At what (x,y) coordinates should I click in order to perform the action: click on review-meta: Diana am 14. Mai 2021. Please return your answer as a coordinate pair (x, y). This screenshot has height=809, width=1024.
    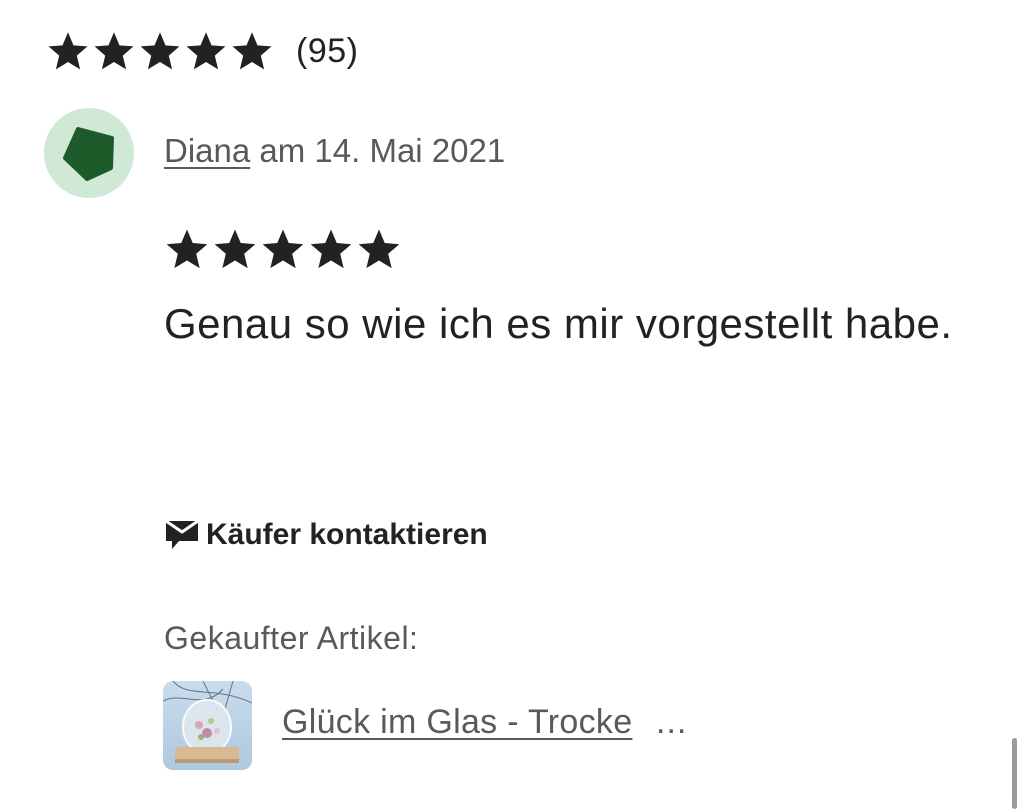
    Looking at the image, I should click on (334, 151).